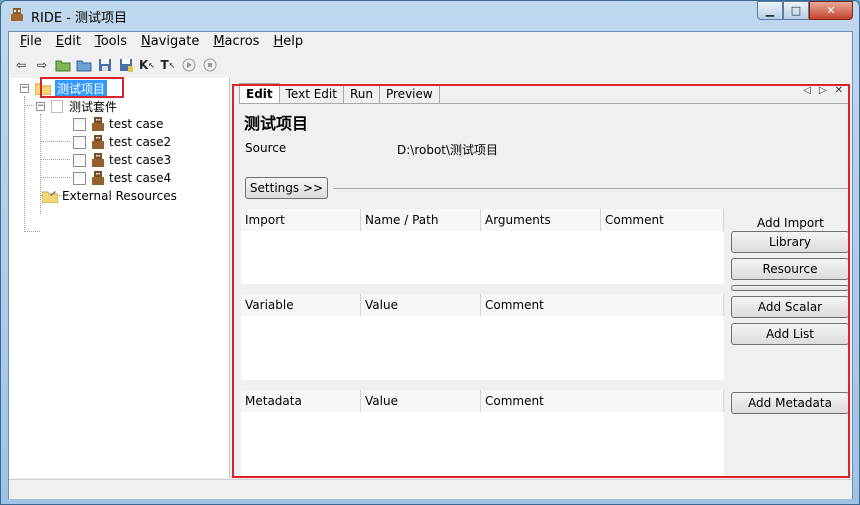 The width and height of the screenshot is (860, 505). I want to click on tree-item-test-case: test case4, so click(122, 178).